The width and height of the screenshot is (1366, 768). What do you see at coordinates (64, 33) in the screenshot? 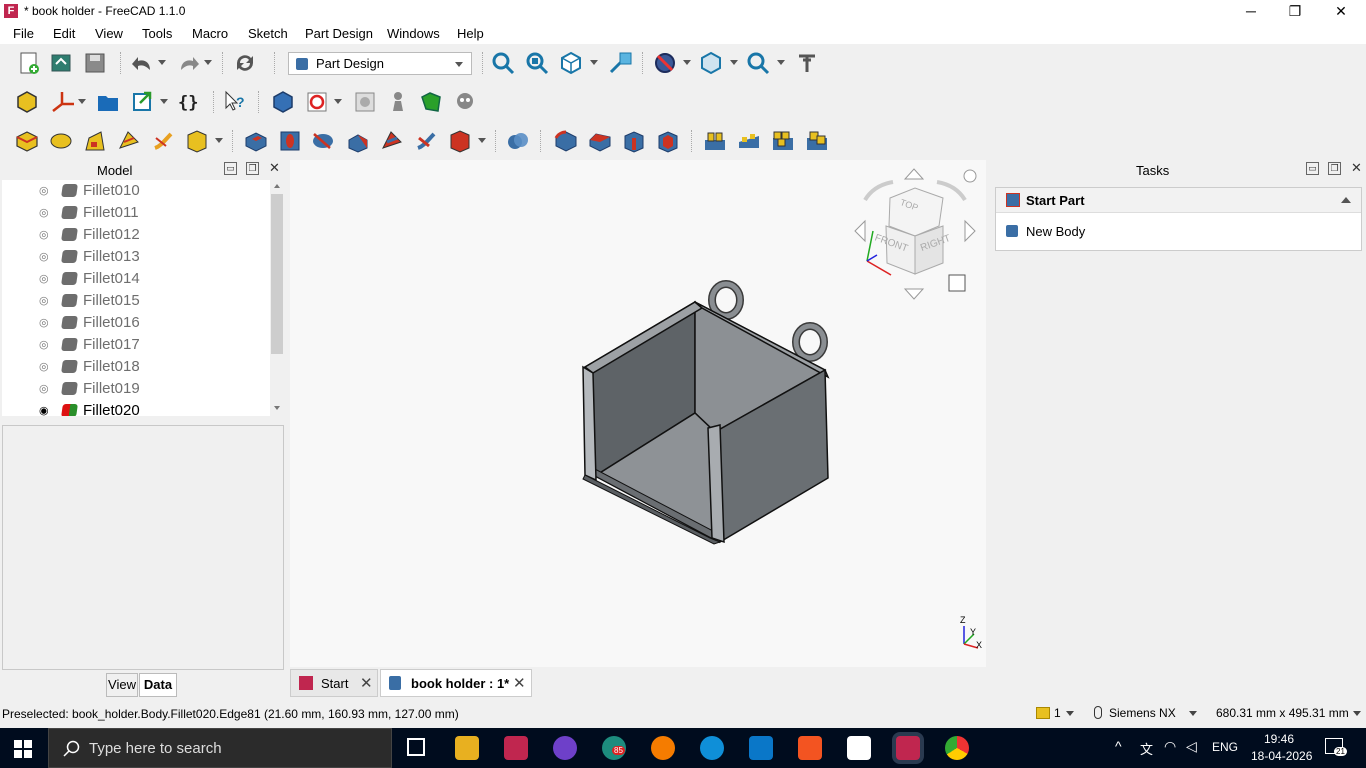
I see `menu-edit: Edit` at bounding box center [64, 33].